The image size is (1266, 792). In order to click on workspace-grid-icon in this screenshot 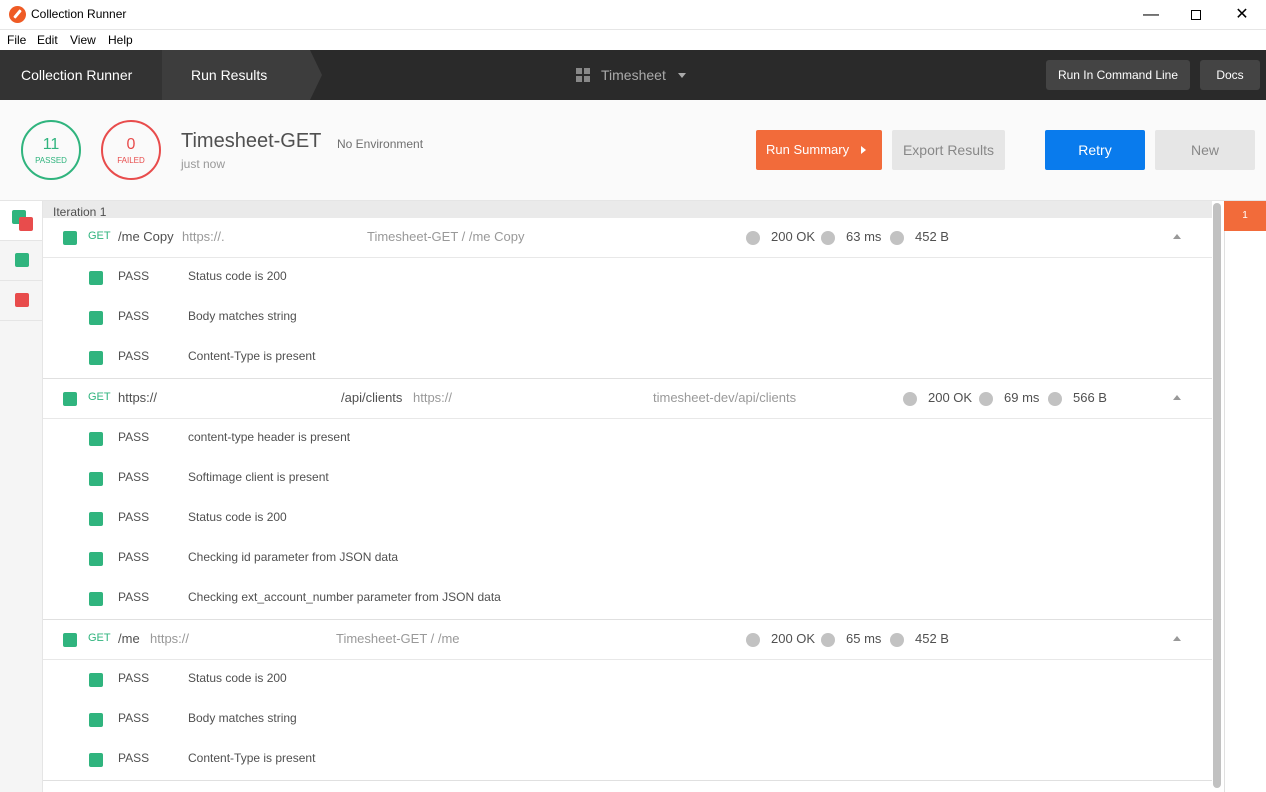, I will do `click(583, 75)`.